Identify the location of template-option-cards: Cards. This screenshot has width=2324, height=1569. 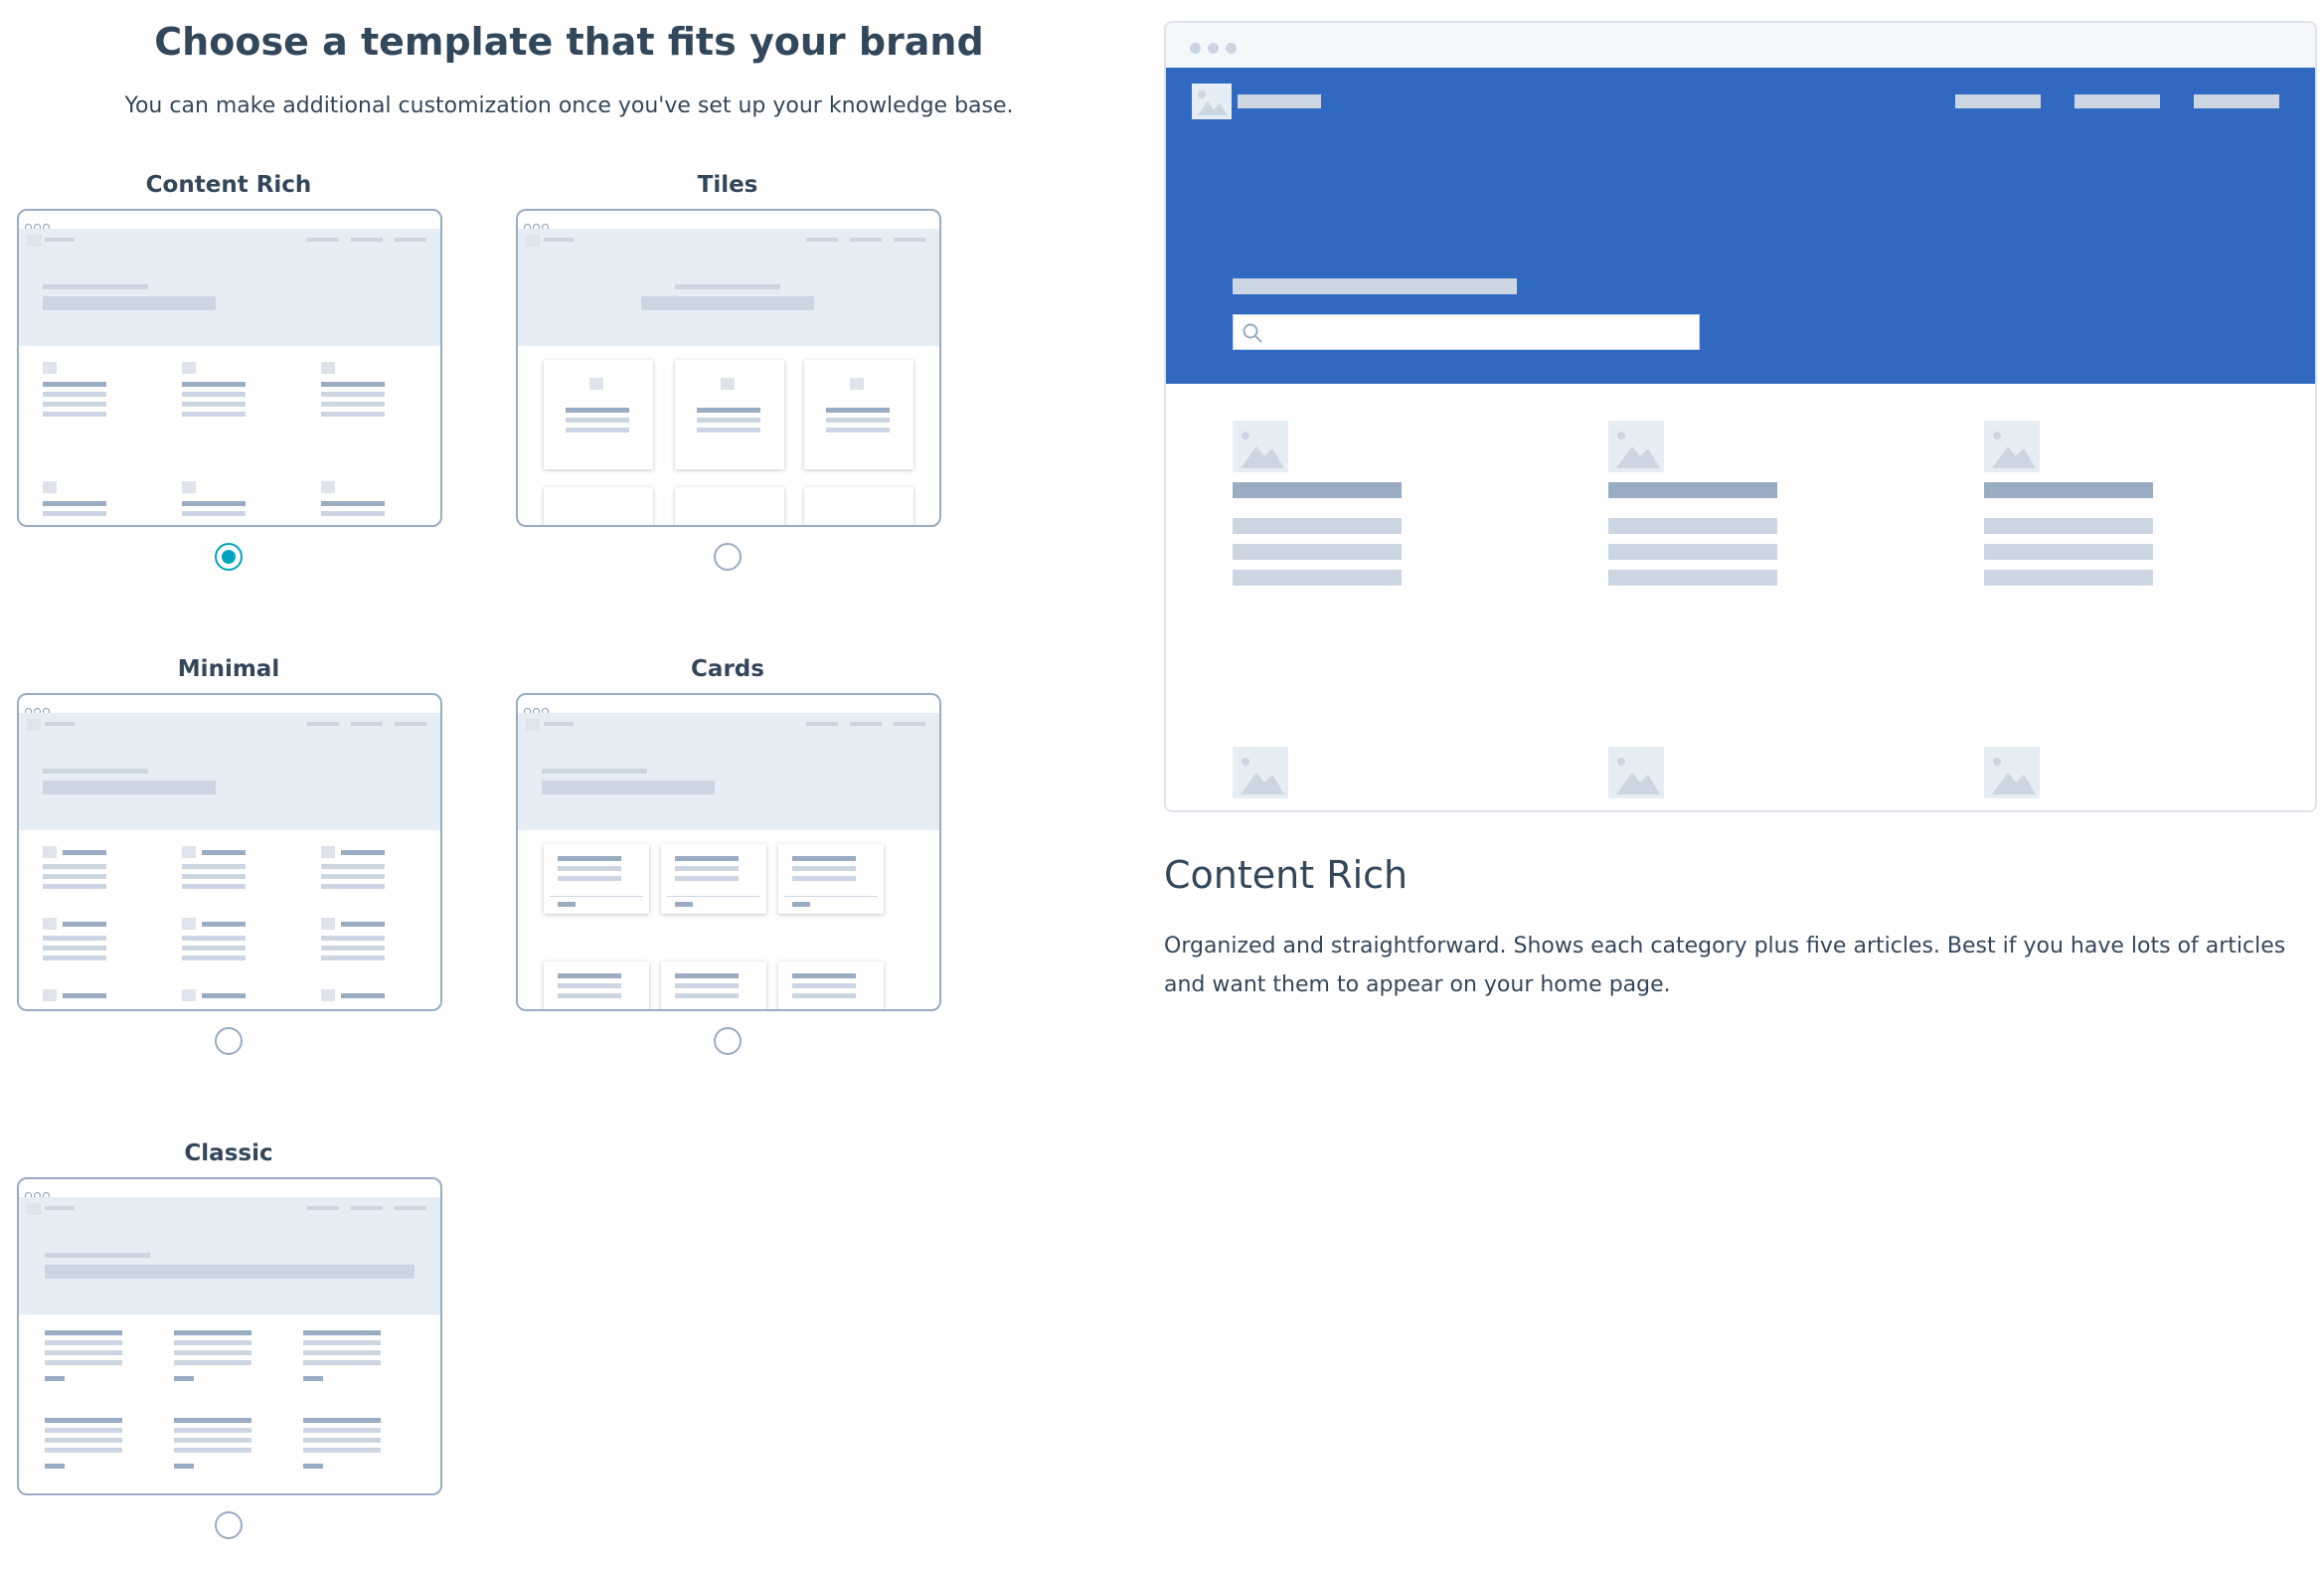
(728, 853).